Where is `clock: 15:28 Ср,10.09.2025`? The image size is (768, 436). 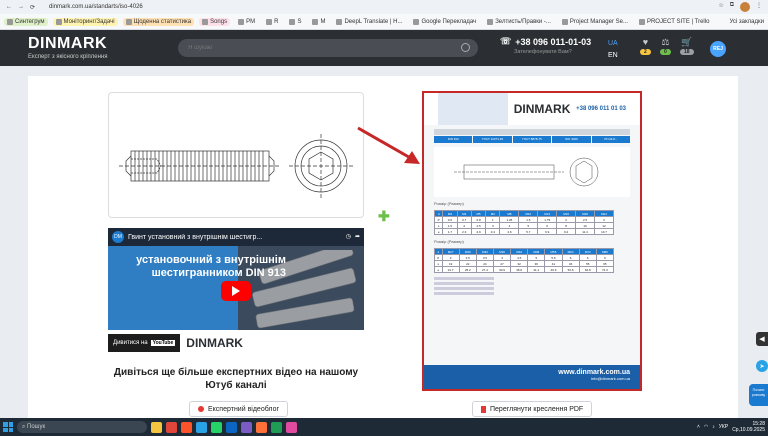 clock: 15:28 Ср,10.09.2025 is located at coordinates (748, 427).